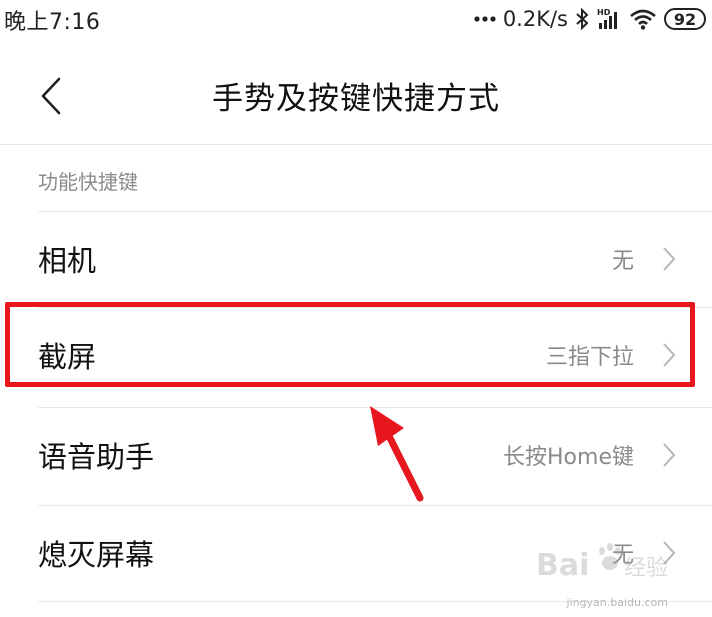 This screenshot has width=712, height=617. What do you see at coordinates (604, 12) in the screenshot?
I see `svg-text: HD` at bounding box center [604, 12].